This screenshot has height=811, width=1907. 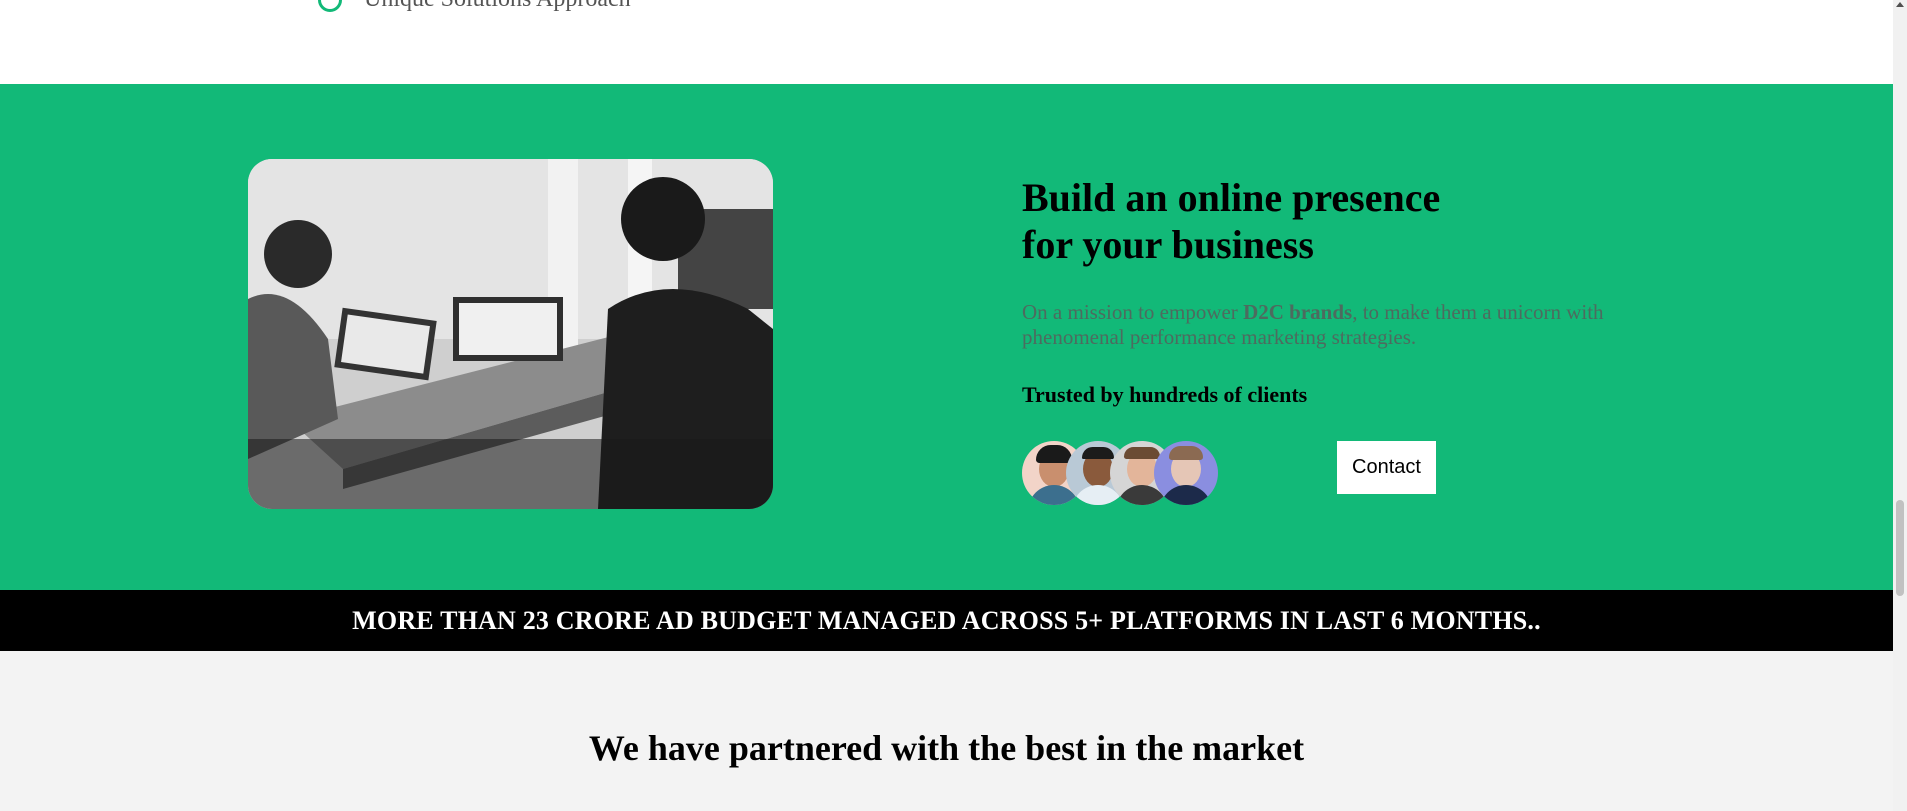 What do you see at coordinates (1900, 548) in the screenshot?
I see `scrollbar-thumb` at bounding box center [1900, 548].